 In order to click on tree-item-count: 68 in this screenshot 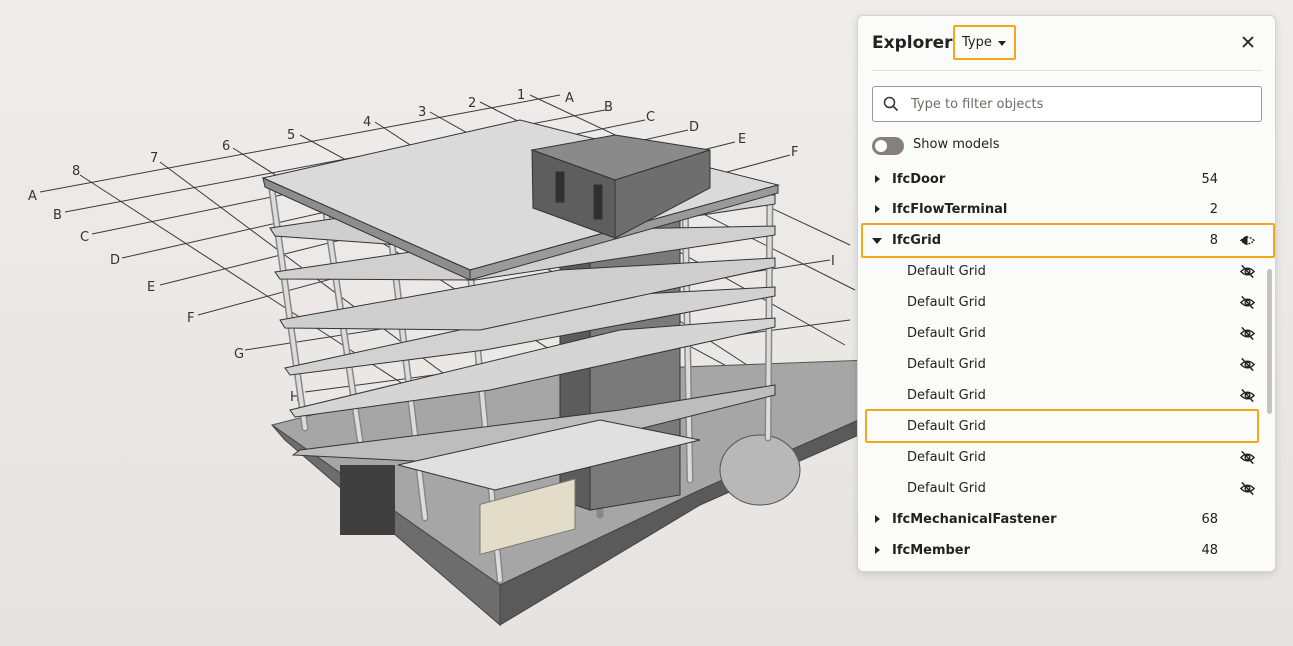, I will do `click(1209, 519)`.